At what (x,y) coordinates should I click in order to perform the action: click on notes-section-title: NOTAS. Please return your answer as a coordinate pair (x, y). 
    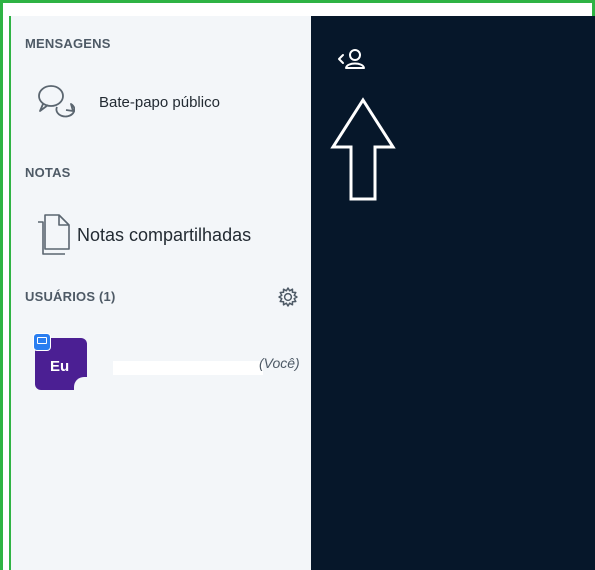
    Looking at the image, I should click on (48, 172).